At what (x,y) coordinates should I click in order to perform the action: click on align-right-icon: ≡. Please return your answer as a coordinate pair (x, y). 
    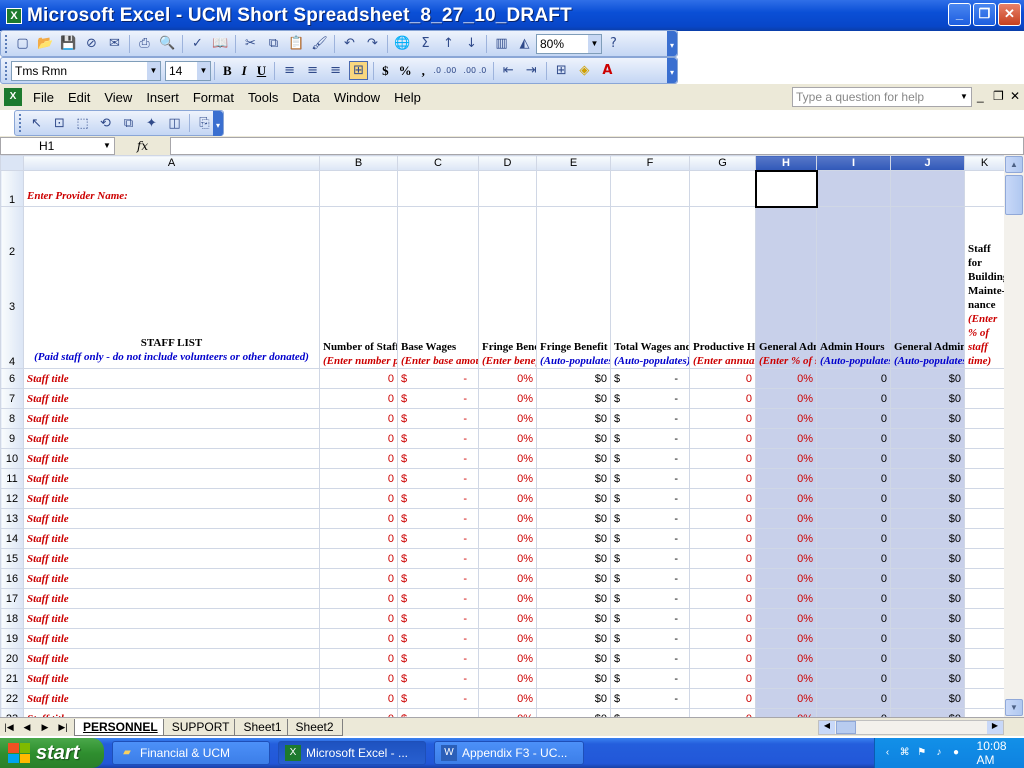
    Looking at the image, I should click on (335, 70).